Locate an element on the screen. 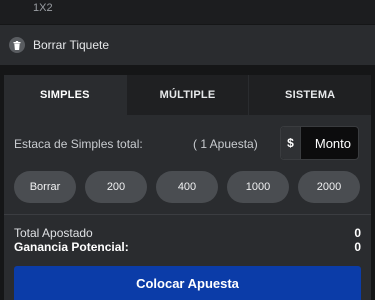 The height and width of the screenshot is (300, 375). total-staked-label: Total Apostado is located at coordinates (53, 233).